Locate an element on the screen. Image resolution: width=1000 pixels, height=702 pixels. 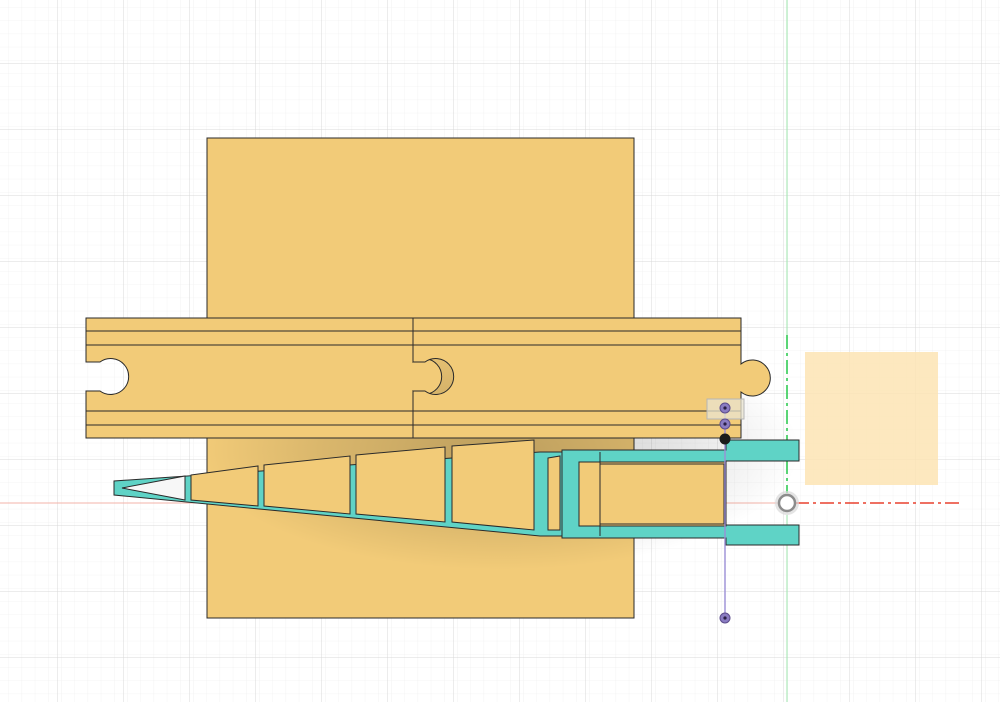
track-assembly is located at coordinates (428, 378).